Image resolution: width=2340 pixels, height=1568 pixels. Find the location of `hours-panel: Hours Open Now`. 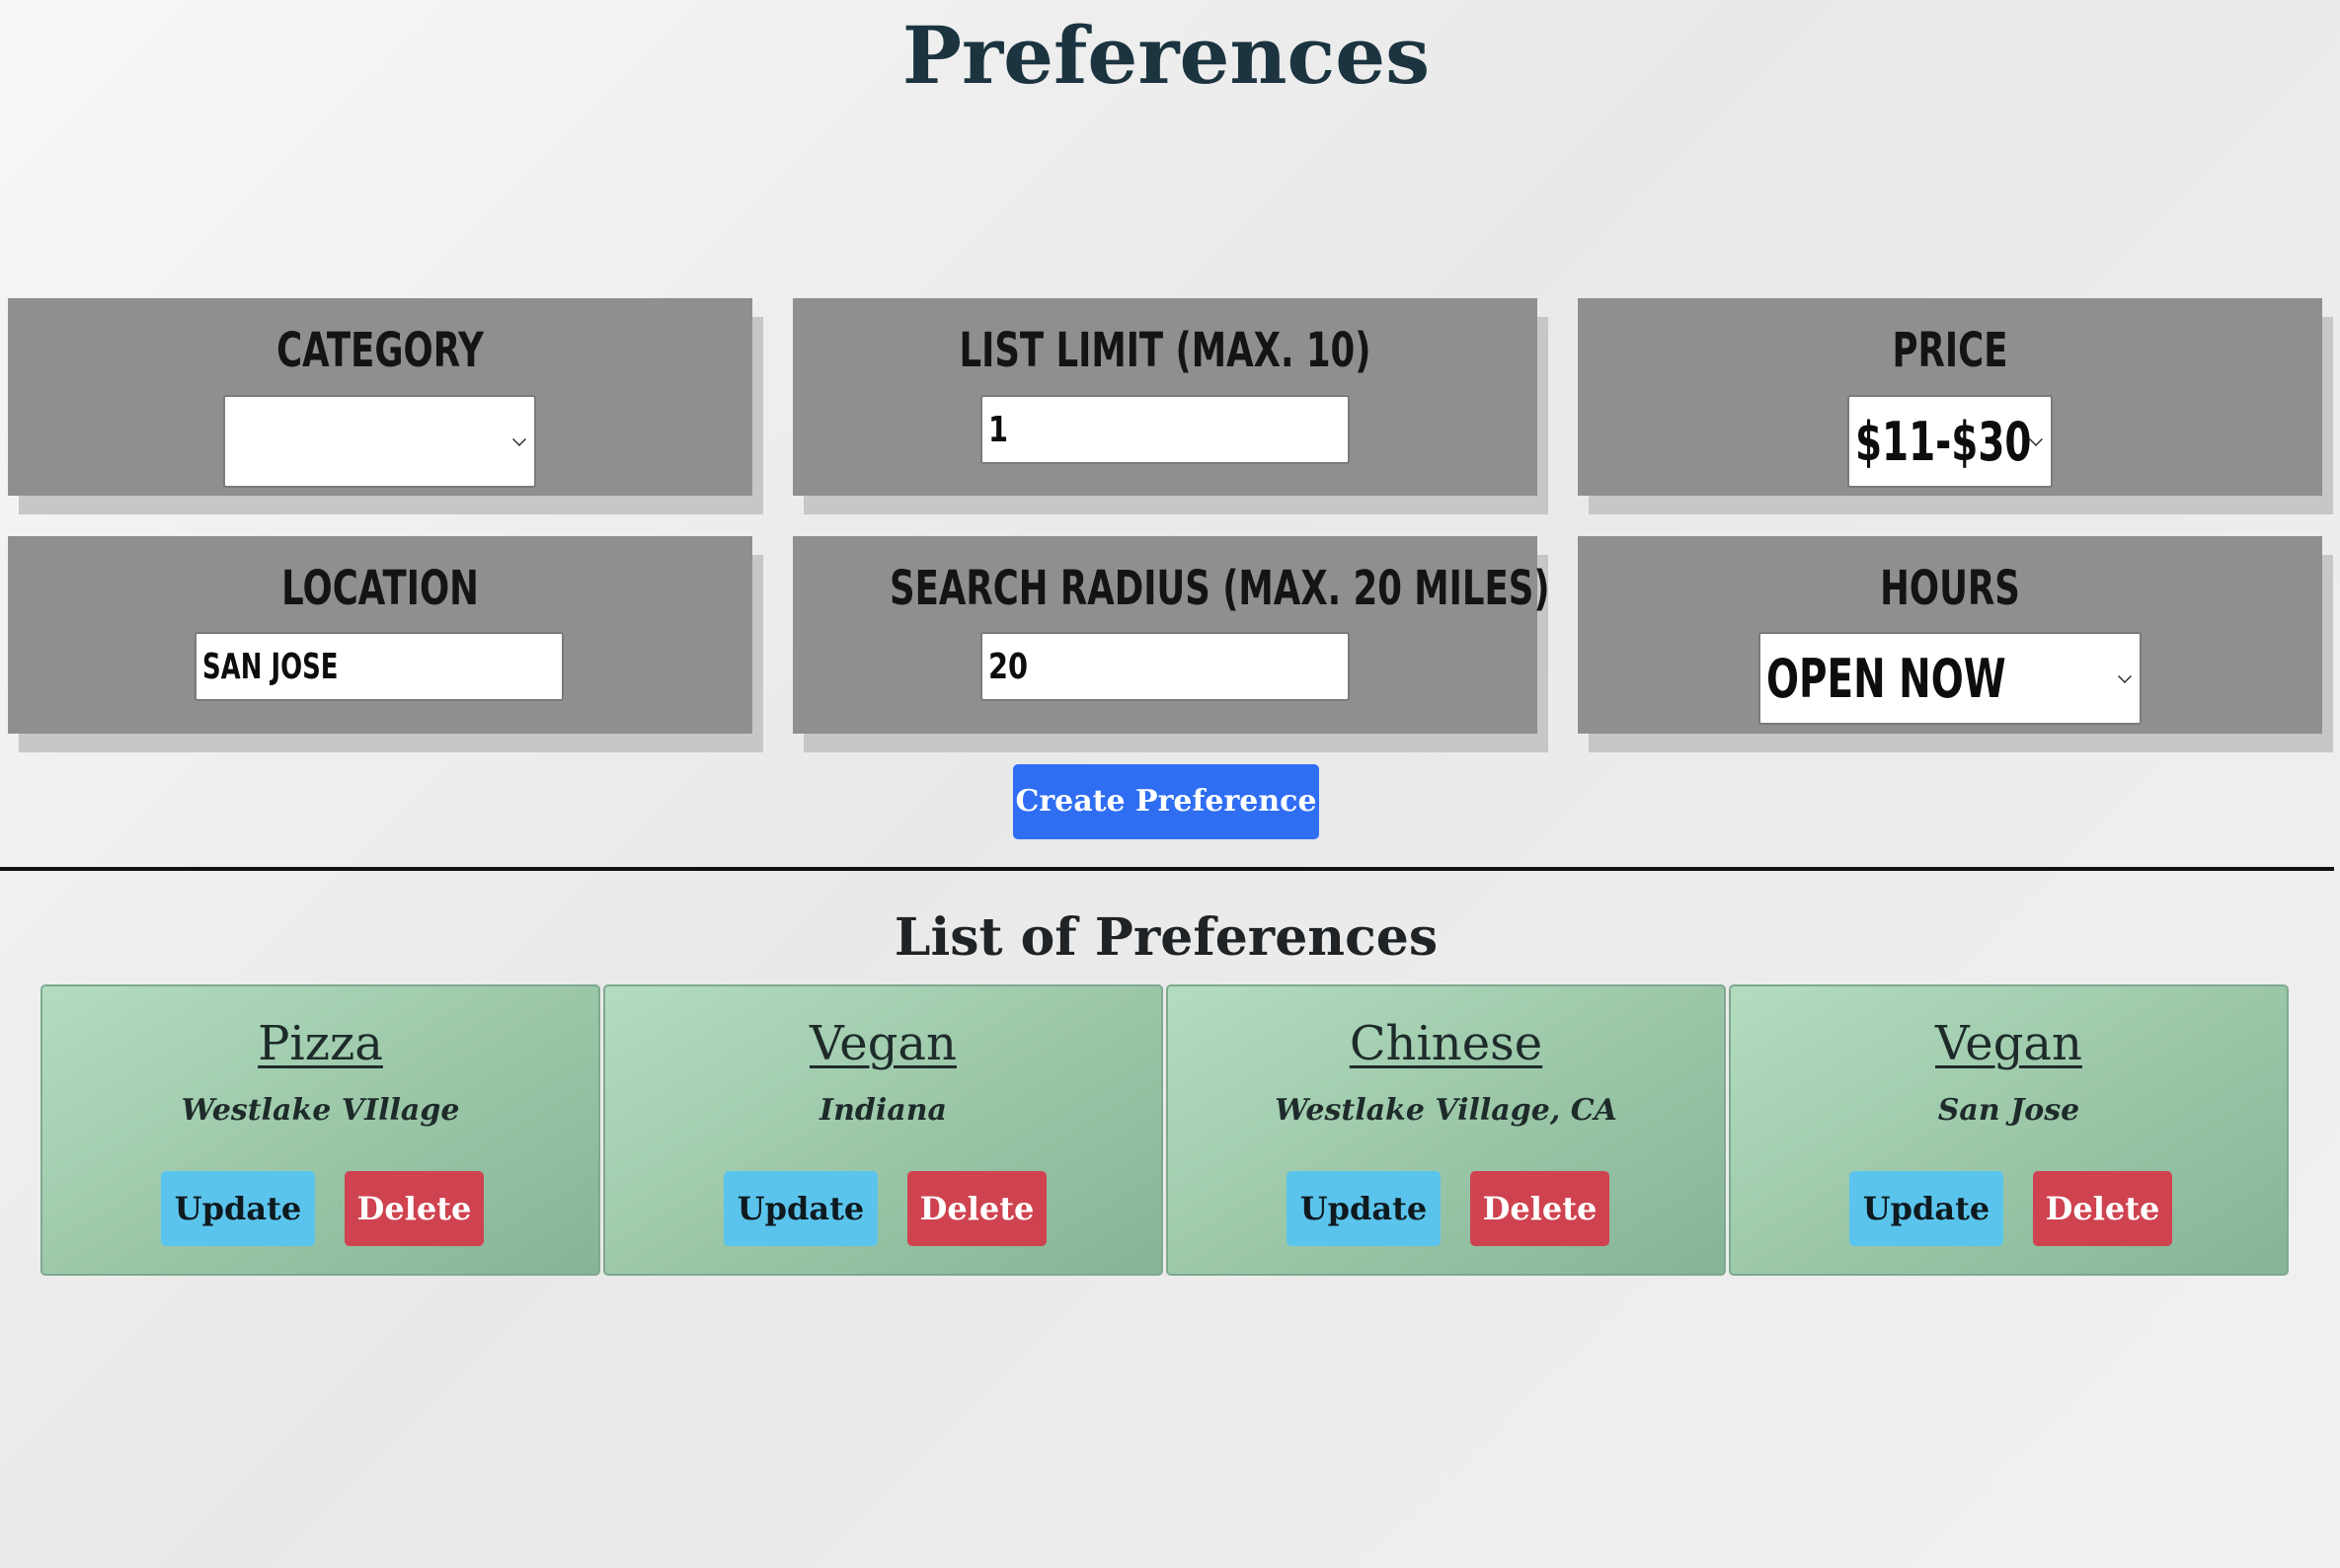

hours-panel: Hours Open Now is located at coordinates (1950, 635).